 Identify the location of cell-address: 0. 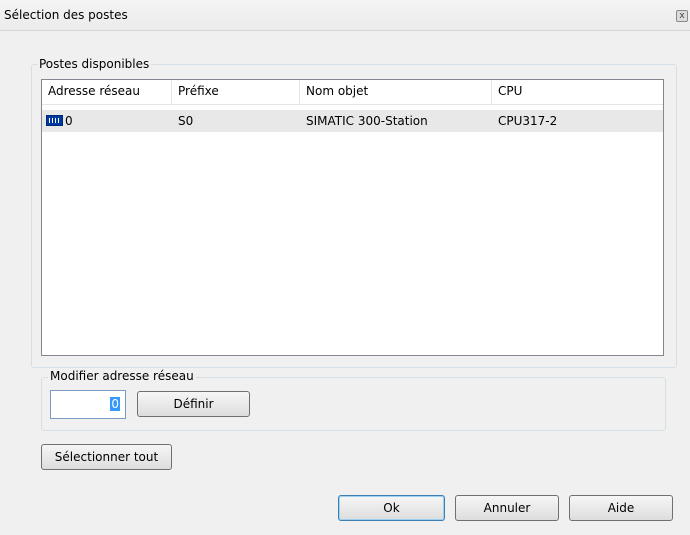
(59, 121).